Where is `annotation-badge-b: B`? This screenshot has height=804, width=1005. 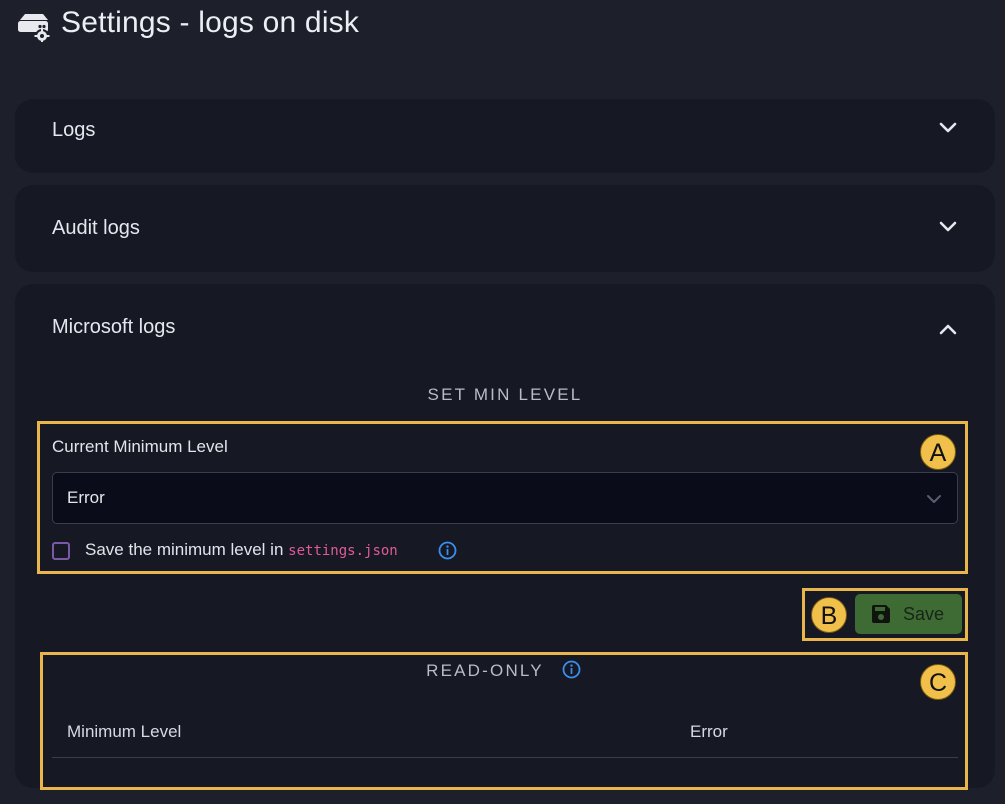 annotation-badge-b: B is located at coordinates (829, 615).